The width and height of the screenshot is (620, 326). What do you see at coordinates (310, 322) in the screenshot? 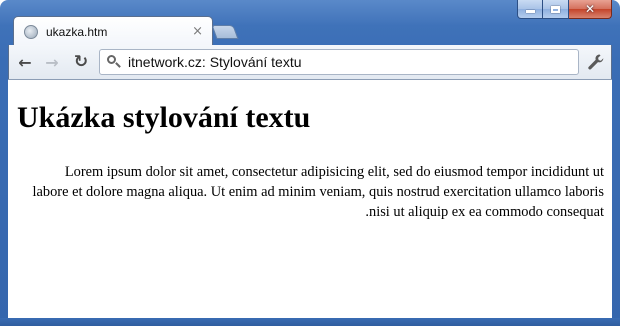
I see `window-bottom-frame` at bounding box center [310, 322].